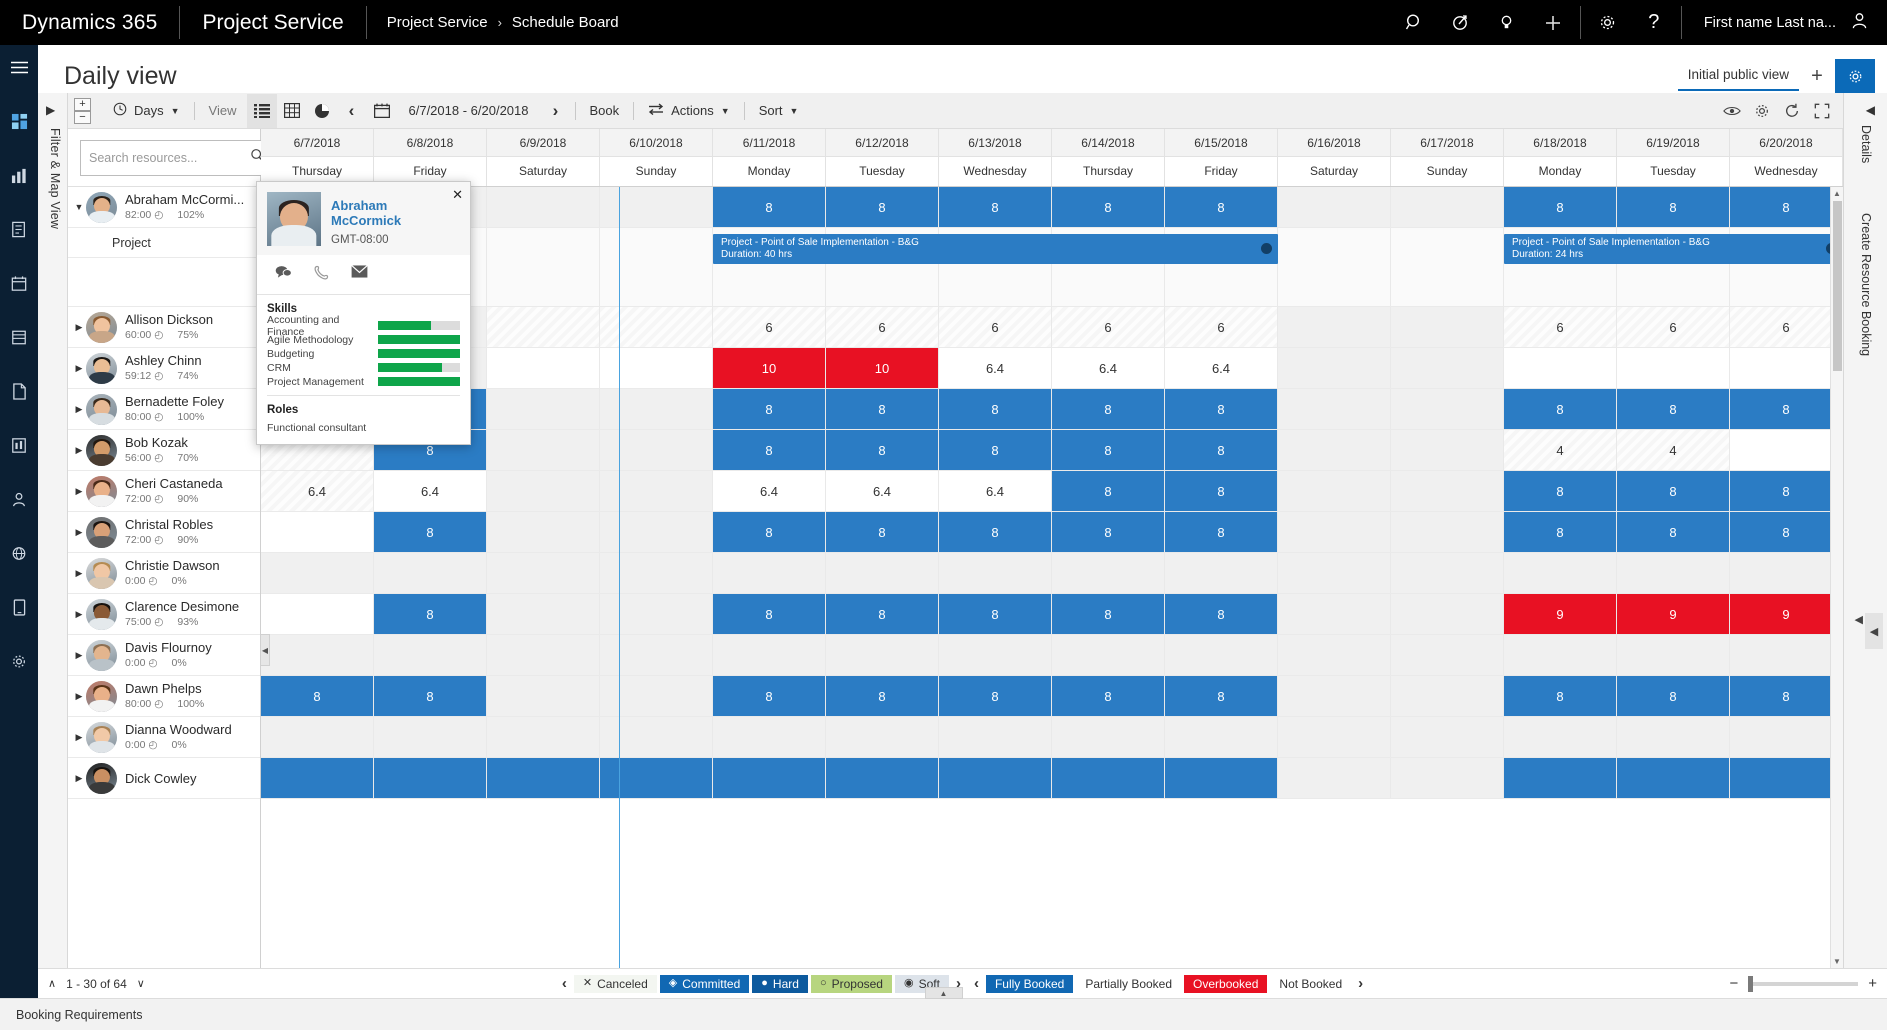  What do you see at coordinates (1732, 111) in the screenshot?
I see `eye-icon` at bounding box center [1732, 111].